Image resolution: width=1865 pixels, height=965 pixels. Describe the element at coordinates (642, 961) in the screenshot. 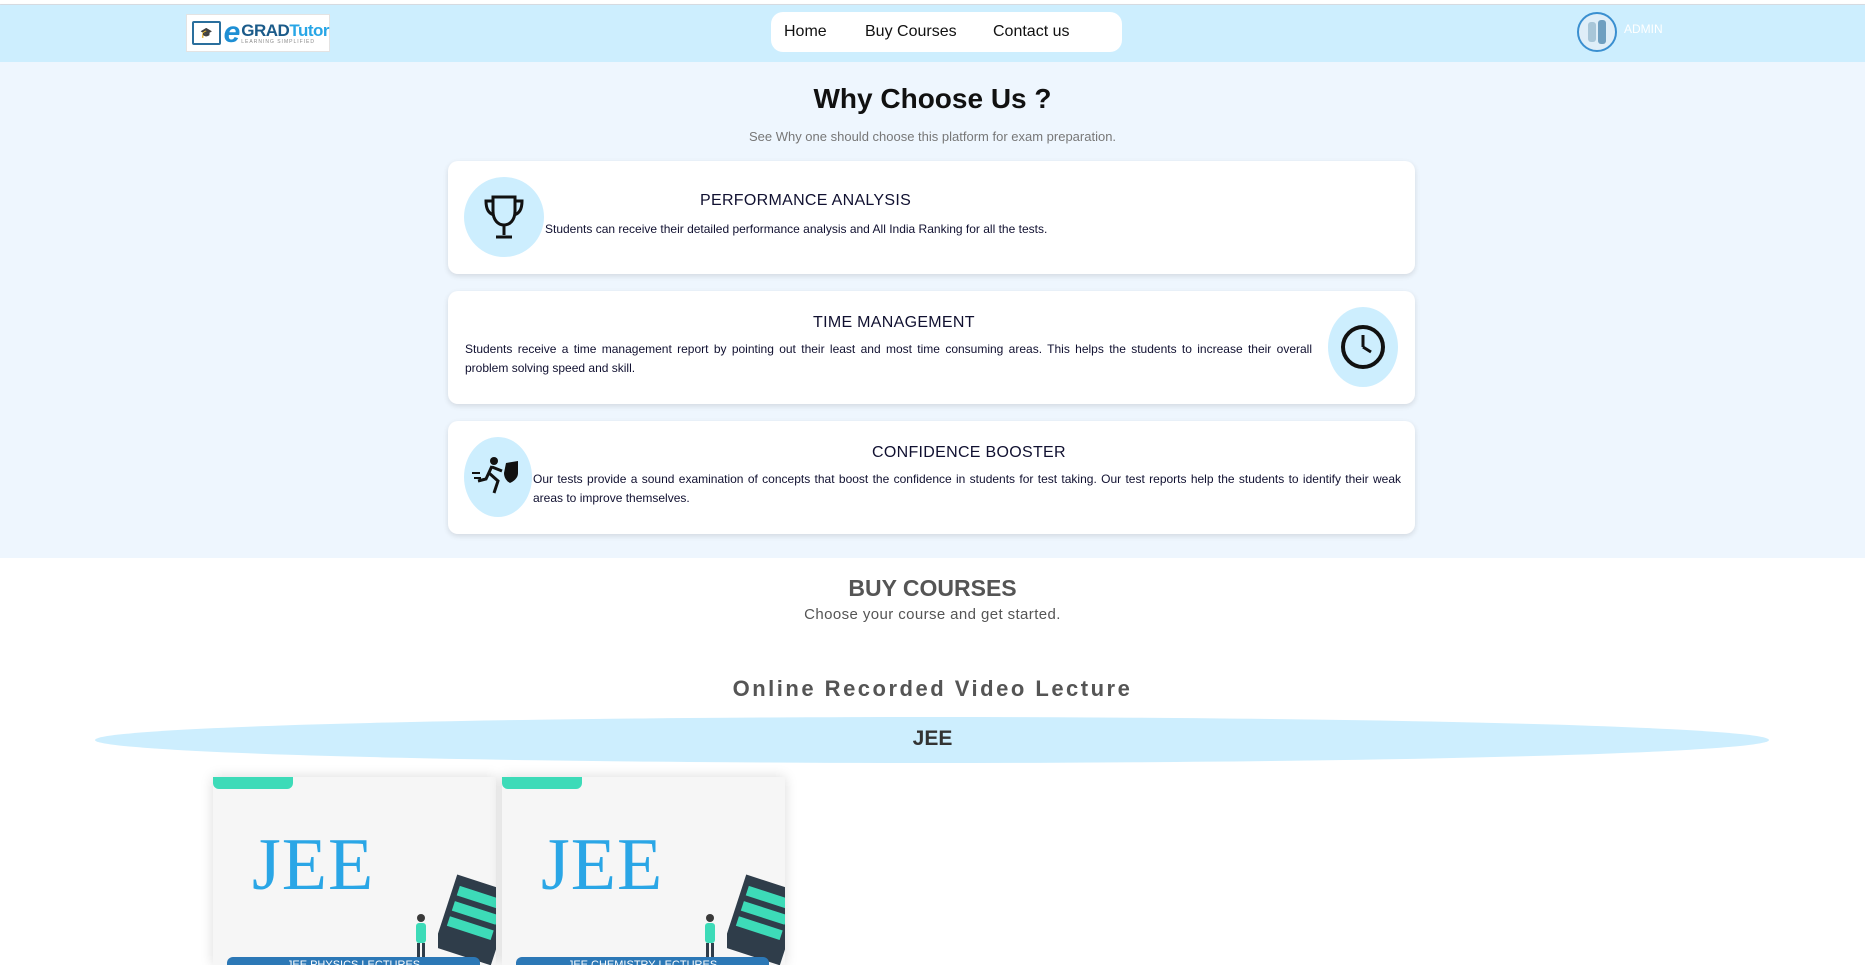

I see `course-button: JEE CHEMISTRY LECTURES` at that location.